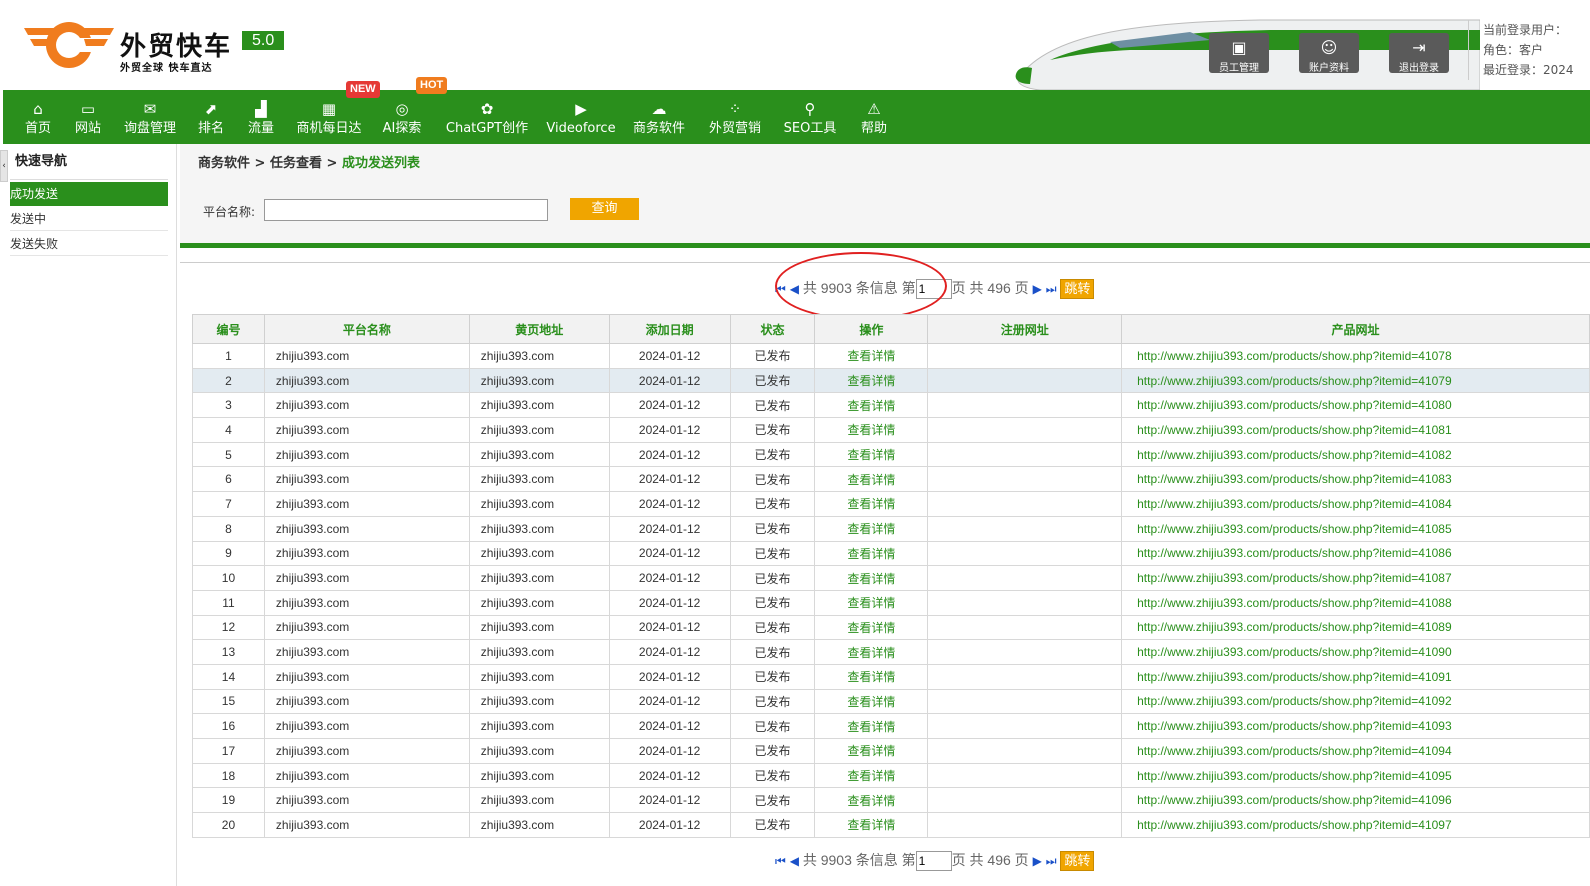 This screenshot has width=1590, height=886. Describe the element at coordinates (874, 117) in the screenshot. I see `nav-item-help: ⚠ 帮助` at that location.